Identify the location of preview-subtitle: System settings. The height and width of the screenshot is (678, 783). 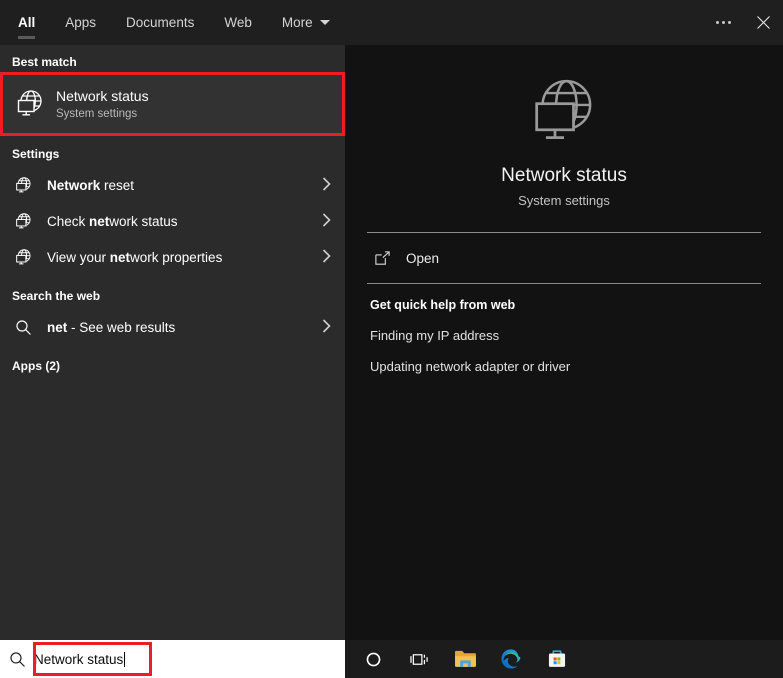
(564, 200).